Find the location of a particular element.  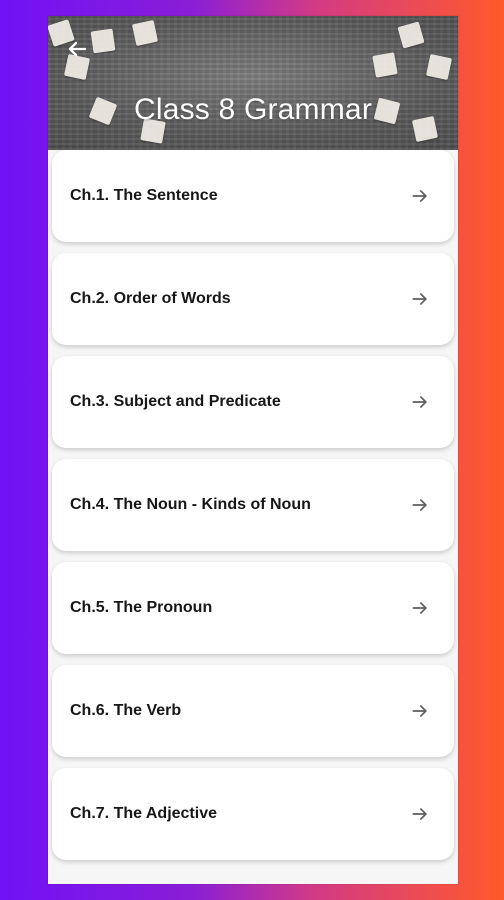

chapter-card-6: Ch.6. The Verb is located at coordinates (253, 711).